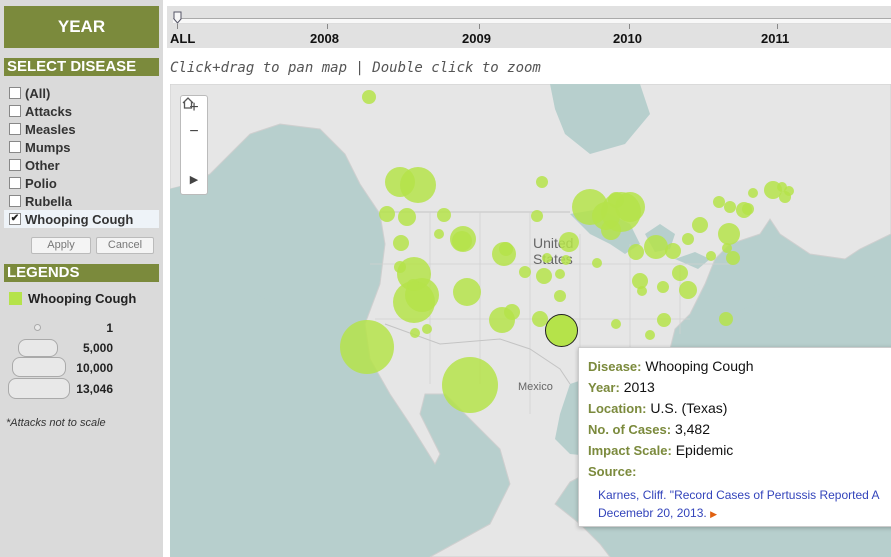 This screenshot has height=557, width=891. I want to click on timeline-label-2008: 2008, so click(324, 38).